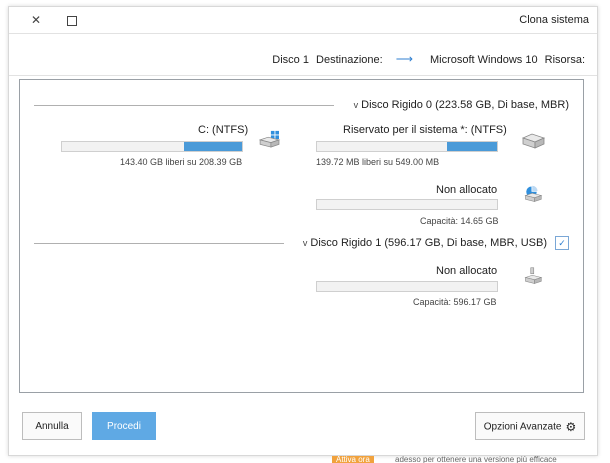 This screenshot has width=610, height=463. I want to click on disk0-divider, so click(184, 105).